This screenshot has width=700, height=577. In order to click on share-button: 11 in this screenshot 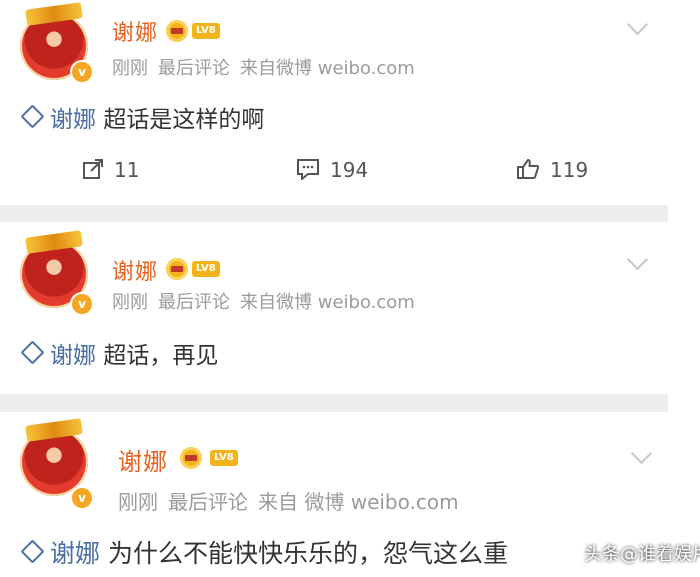, I will do `click(110, 170)`.